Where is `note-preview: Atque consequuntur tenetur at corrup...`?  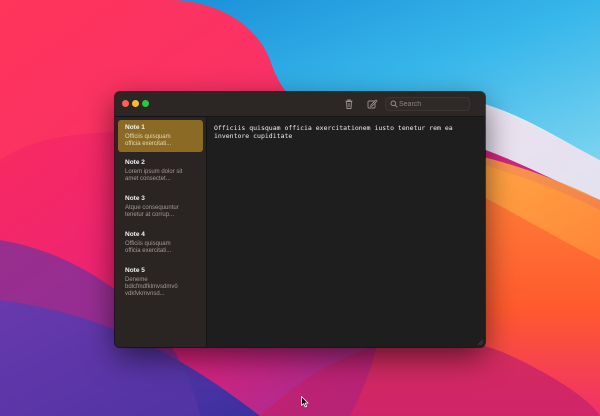
note-preview: Atque consequuntur tenetur at corrup... is located at coordinates (152, 211).